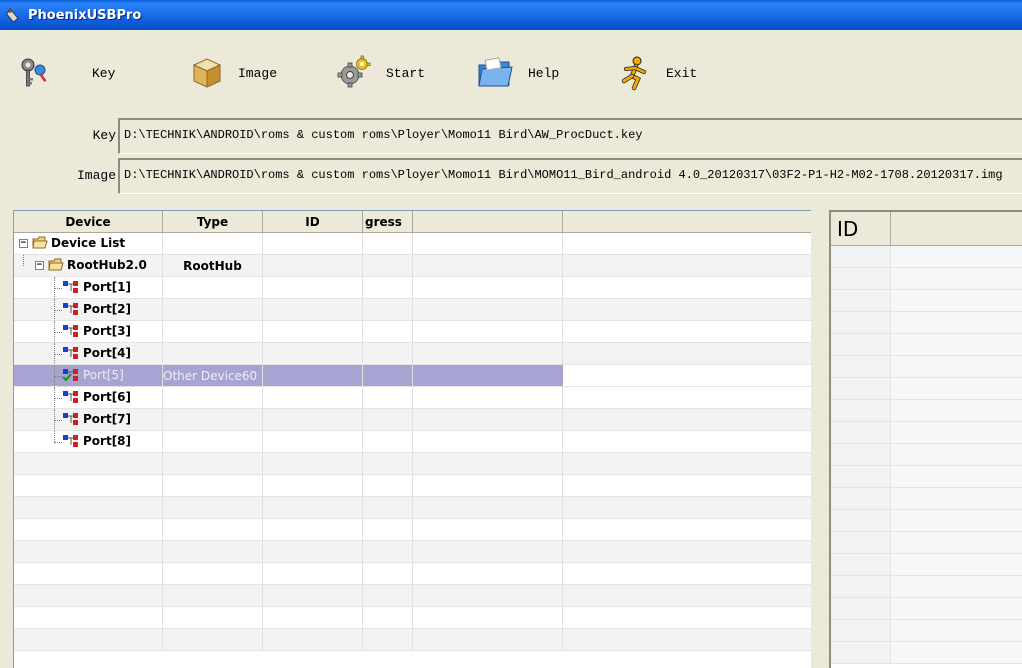 This screenshot has width=1022, height=668. I want to click on column-type: Type, so click(213, 222).